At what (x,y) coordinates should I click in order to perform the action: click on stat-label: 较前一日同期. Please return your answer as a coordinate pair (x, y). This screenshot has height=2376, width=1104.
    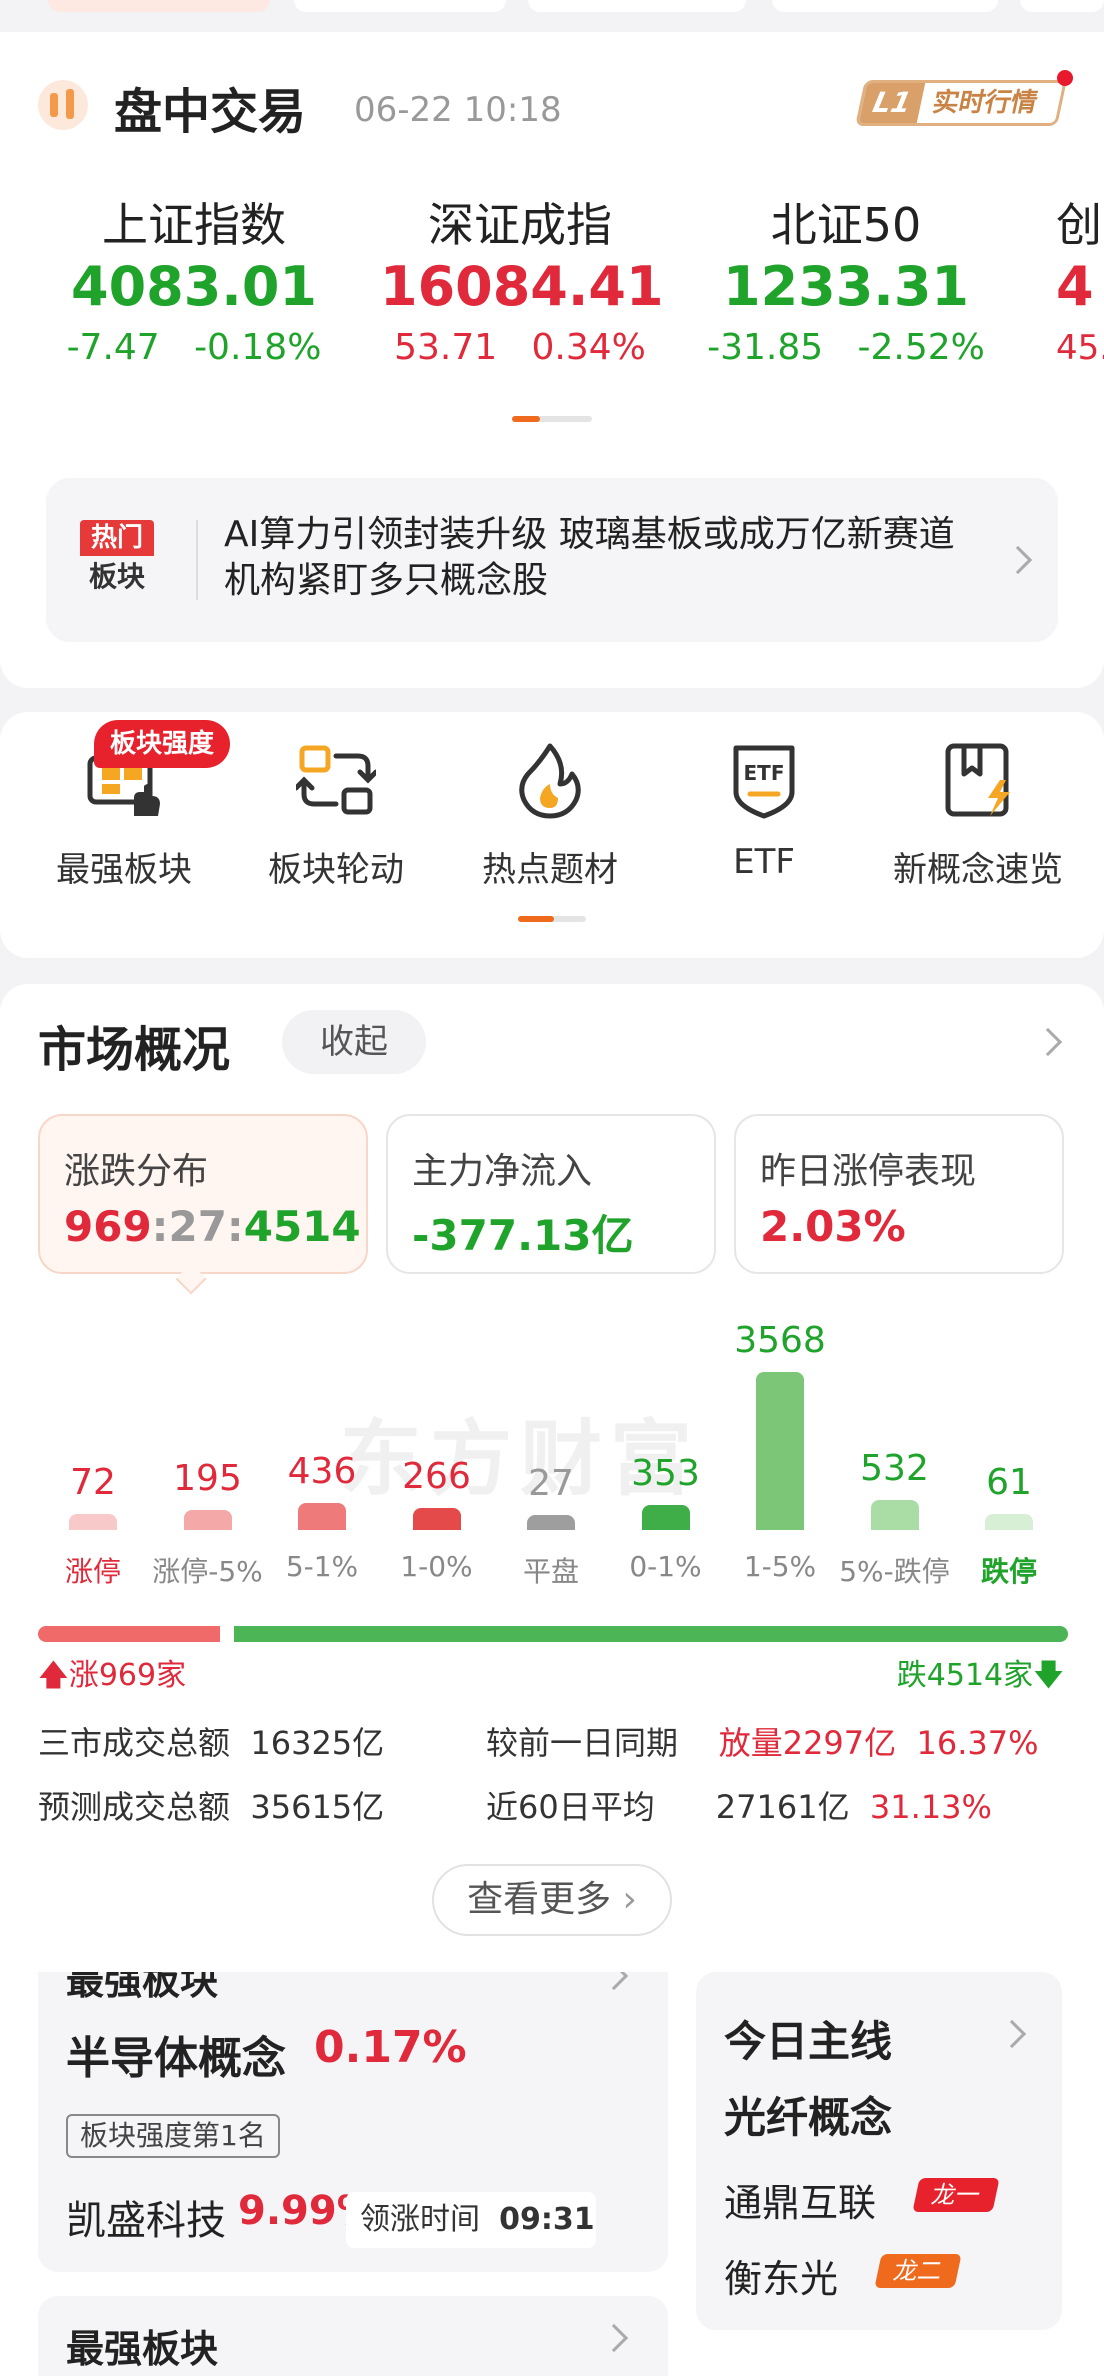
    Looking at the image, I should click on (582, 1743).